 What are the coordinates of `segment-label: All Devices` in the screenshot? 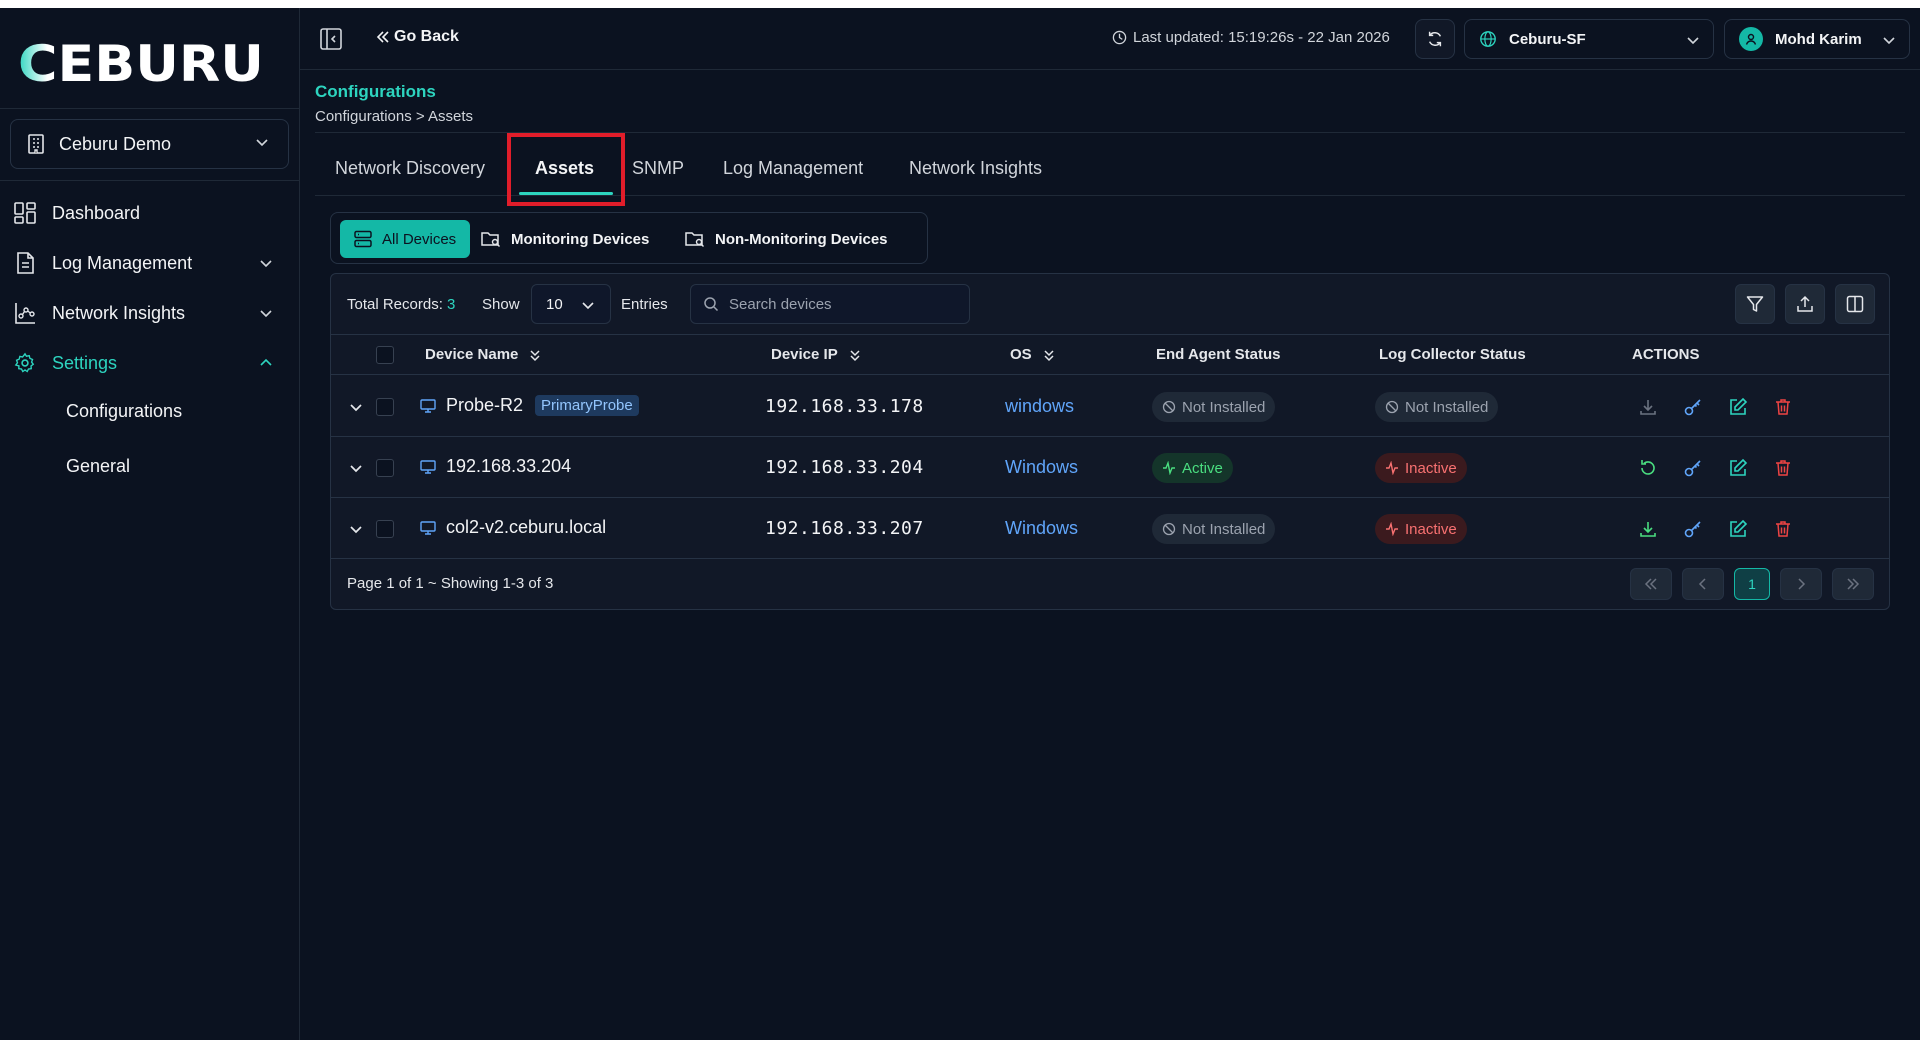 It's located at (419, 239).